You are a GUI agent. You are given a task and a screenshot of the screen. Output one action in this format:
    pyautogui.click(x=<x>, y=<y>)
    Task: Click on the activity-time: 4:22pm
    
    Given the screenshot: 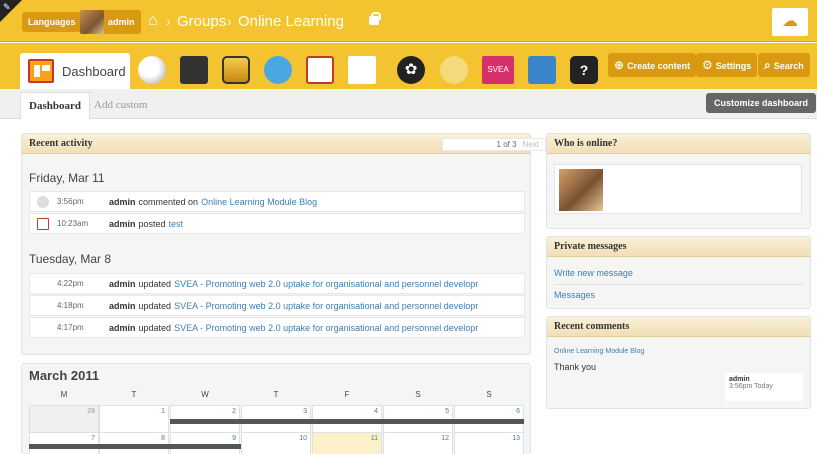 What is the action you would take?
    pyautogui.click(x=70, y=283)
    